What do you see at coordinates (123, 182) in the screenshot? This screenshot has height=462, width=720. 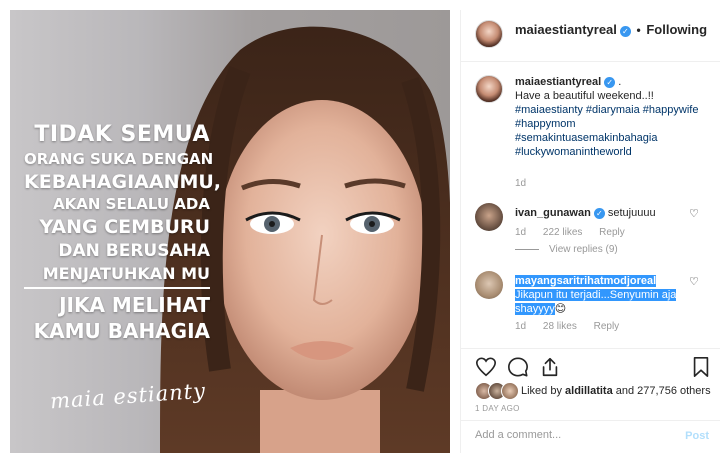 I see `quote-line: KEBAHAGIAANMU,` at bounding box center [123, 182].